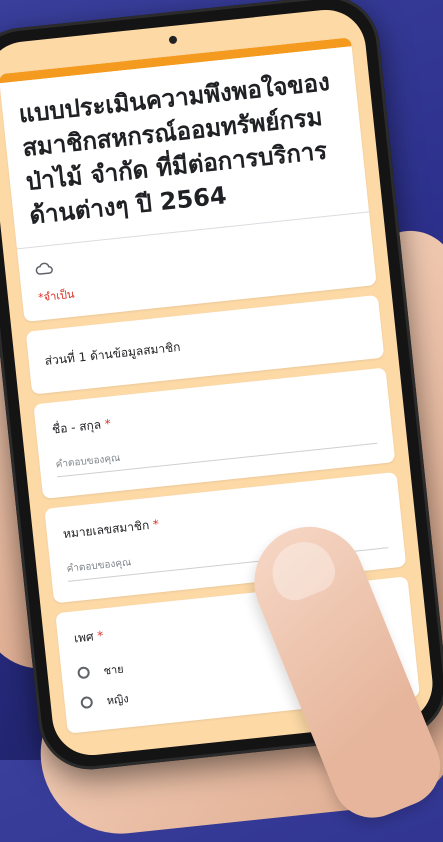 This screenshot has width=443, height=842. Describe the element at coordinates (56, 296) in the screenshot. I see `required-note: *จำเป็น` at that location.